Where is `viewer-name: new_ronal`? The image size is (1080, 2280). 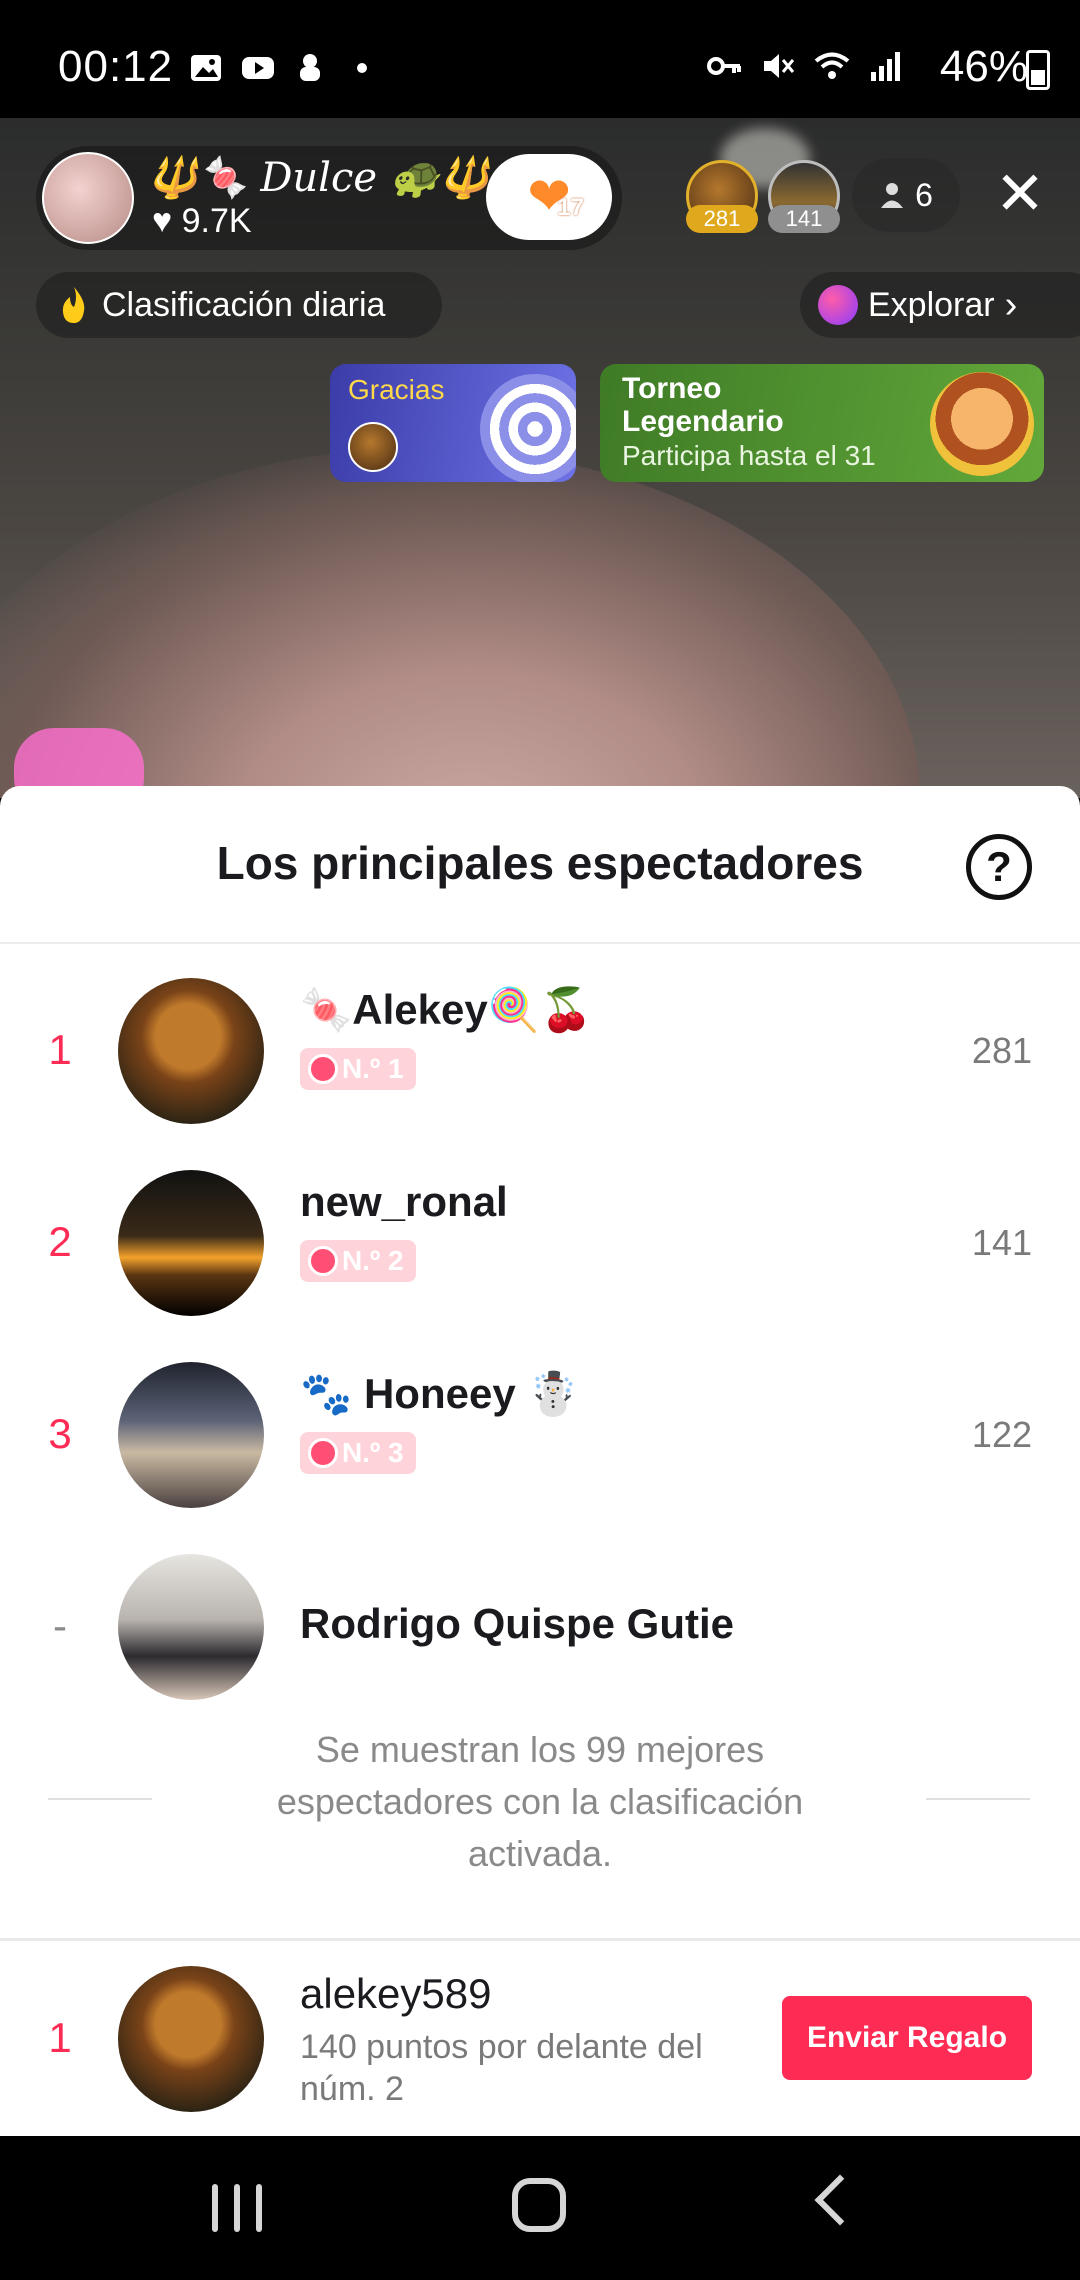 viewer-name: new_ronal is located at coordinates (404, 1201).